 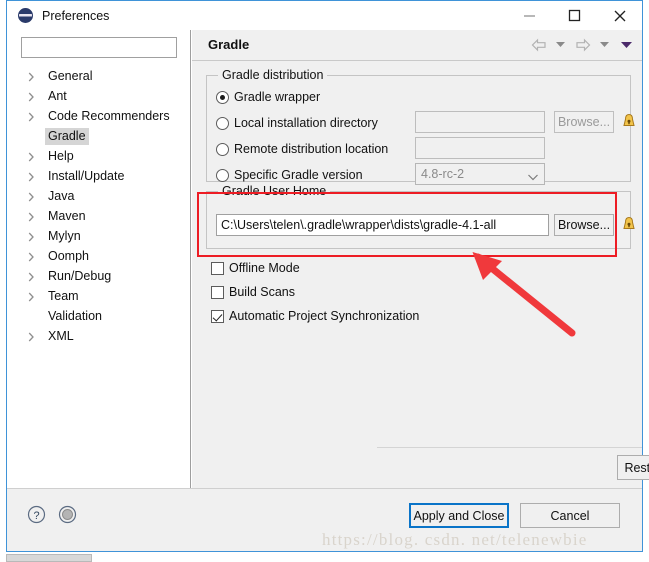 I want to click on sidebar-item-oomph: Oomph, so click(x=98, y=256).